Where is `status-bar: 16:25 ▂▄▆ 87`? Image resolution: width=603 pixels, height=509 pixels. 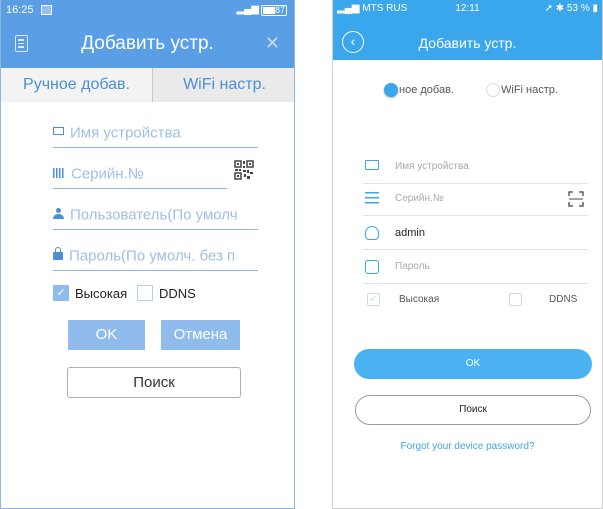 status-bar: 16:25 ▂▄▆ 87 is located at coordinates (147, 11).